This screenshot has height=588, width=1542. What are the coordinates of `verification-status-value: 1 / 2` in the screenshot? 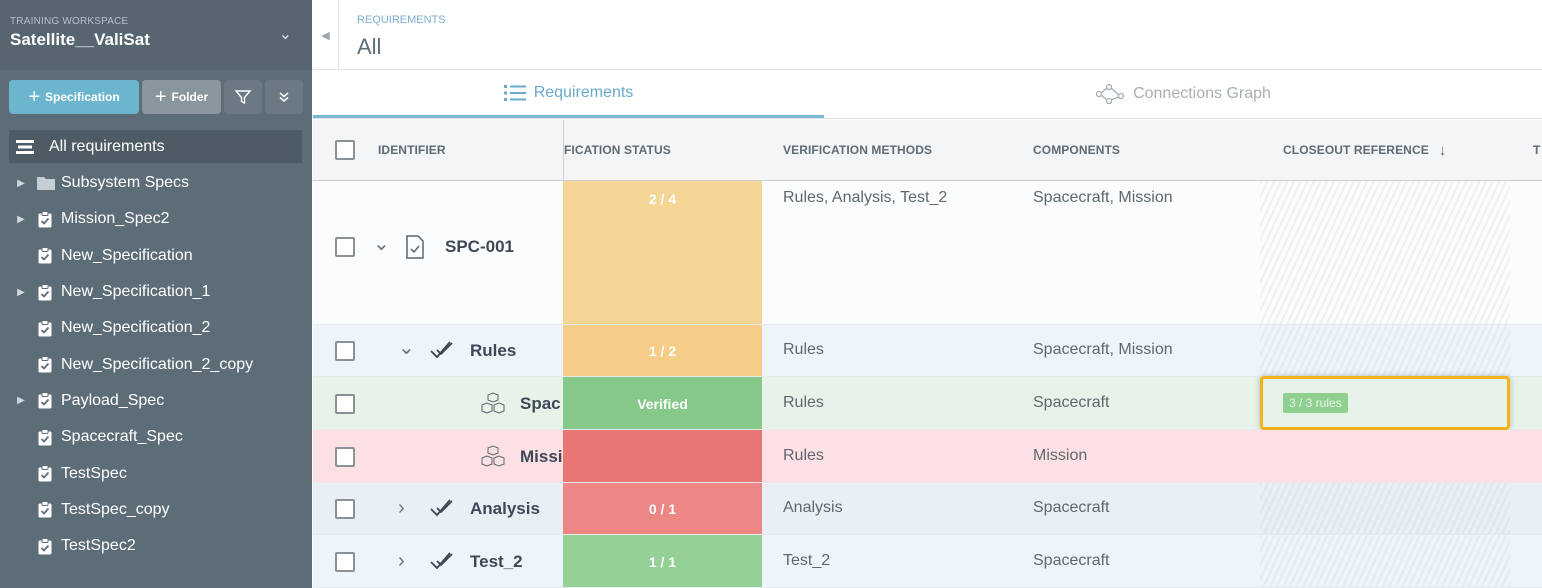 It's located at (662, 351).